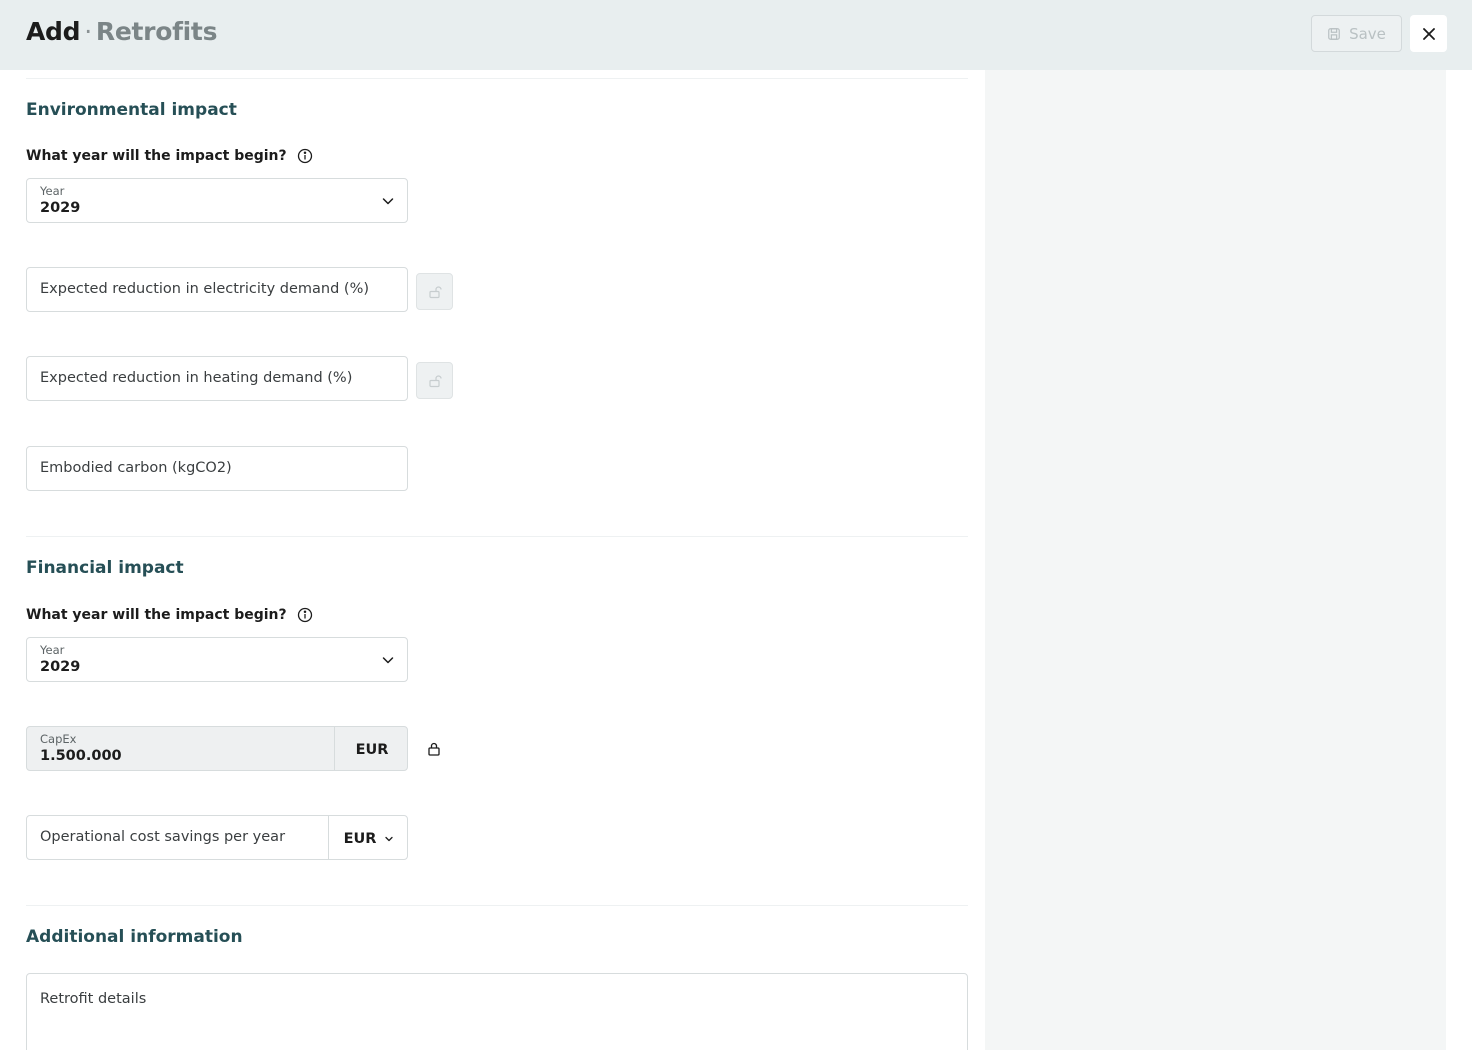 The image size is (1472, 1050). What do you see at coordinates (58, 739) in the screenshot?
I see `capex-label: CapEx` at bounding box center [58, 739].